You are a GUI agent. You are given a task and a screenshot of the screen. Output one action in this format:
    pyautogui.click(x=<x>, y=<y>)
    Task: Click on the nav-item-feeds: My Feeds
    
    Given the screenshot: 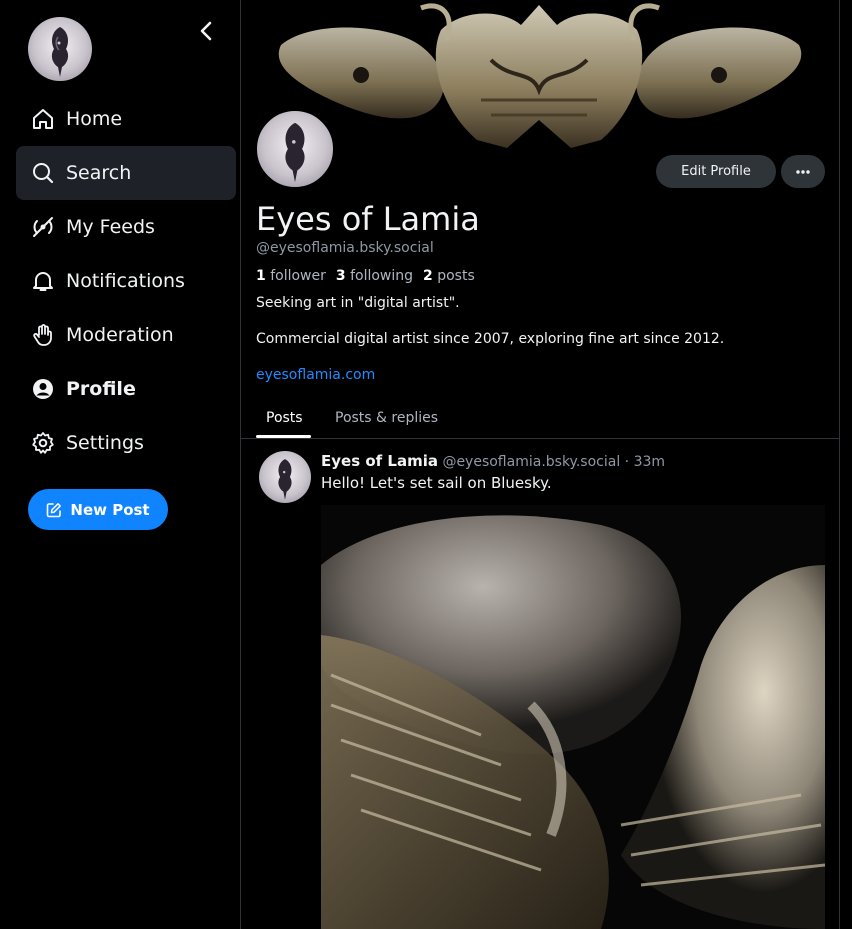 What is the action you would take?
    pyautogui.click(x=126, y=227)
    